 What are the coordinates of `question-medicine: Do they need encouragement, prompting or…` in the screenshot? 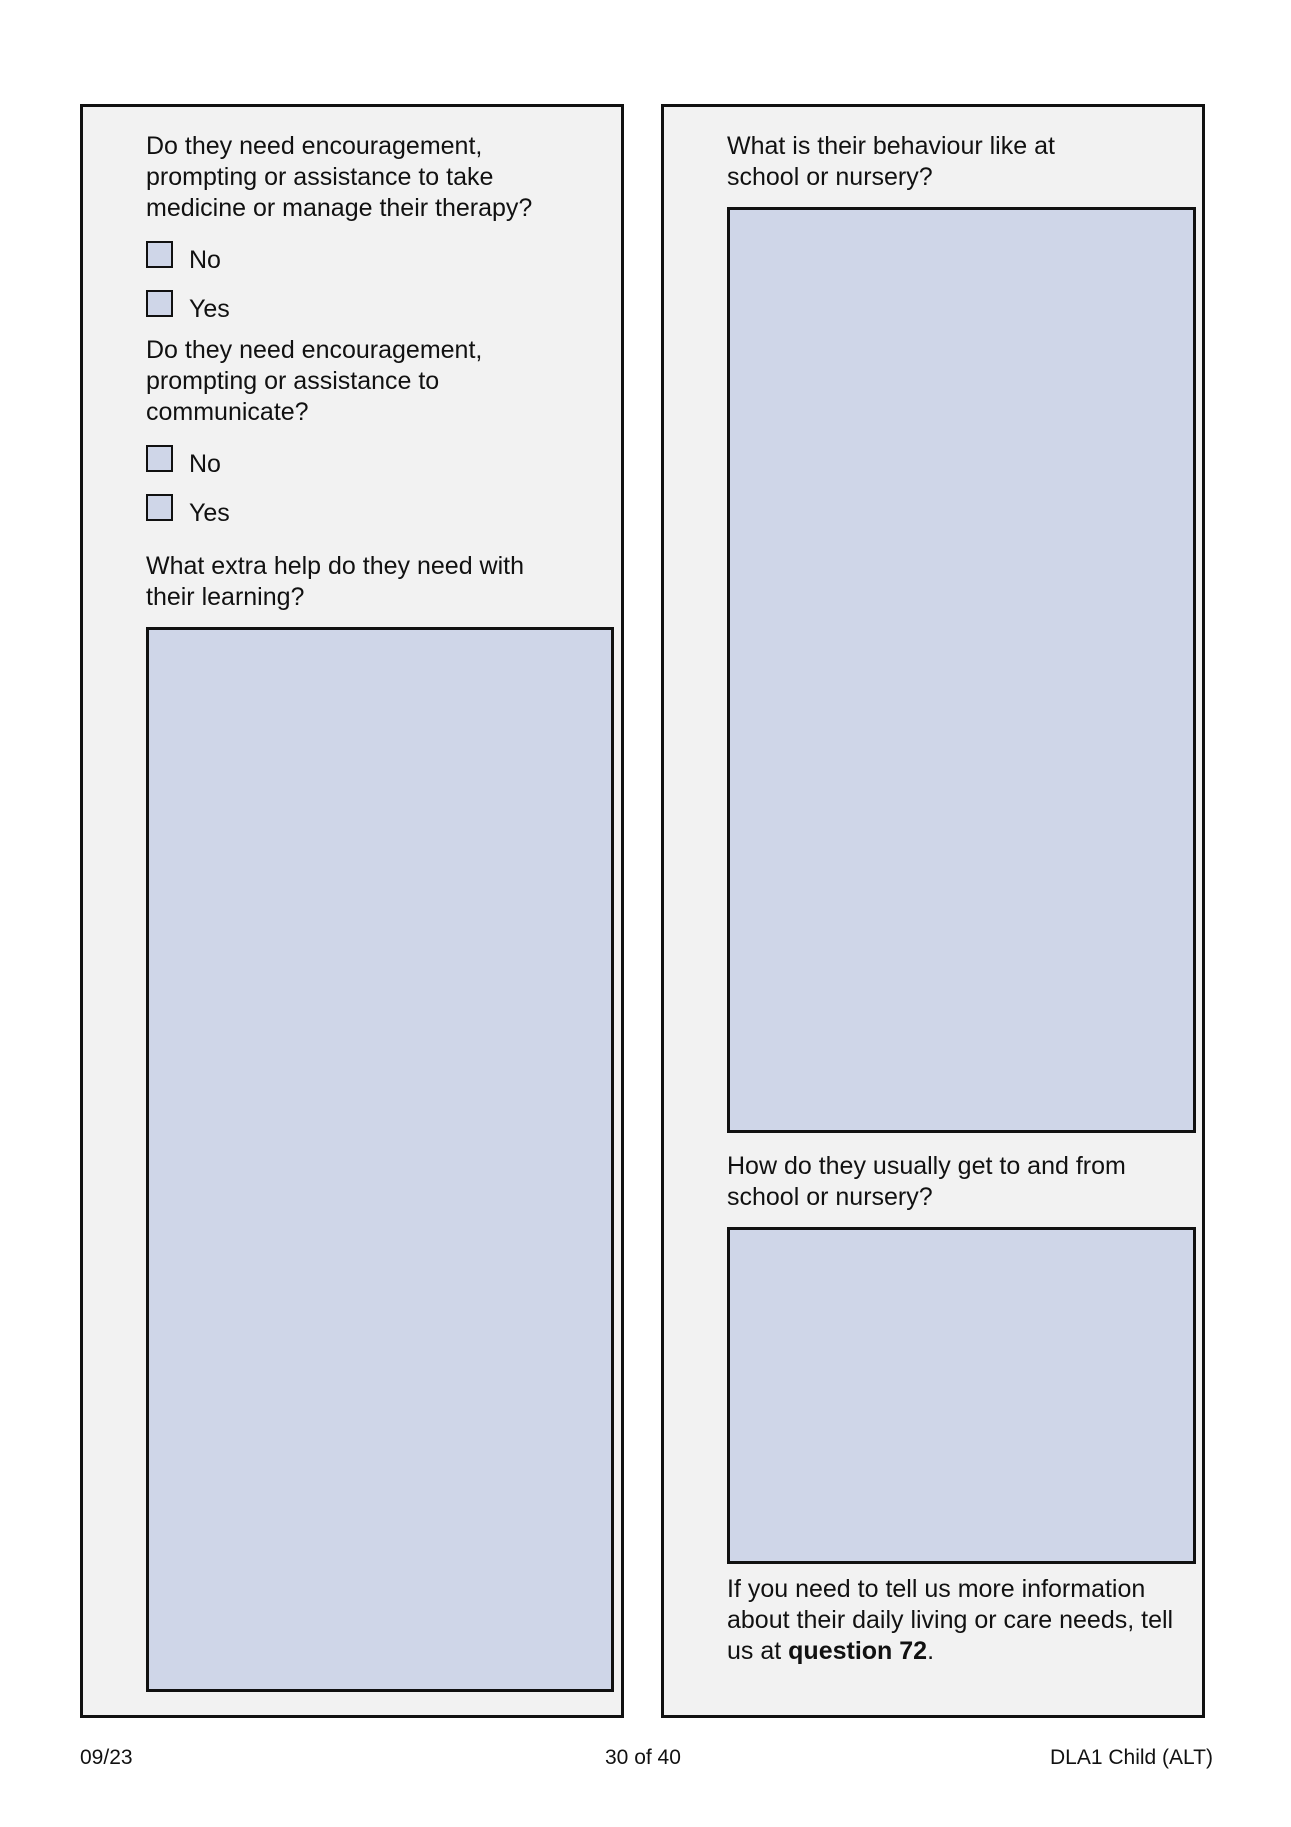 It's located at (339, 177).